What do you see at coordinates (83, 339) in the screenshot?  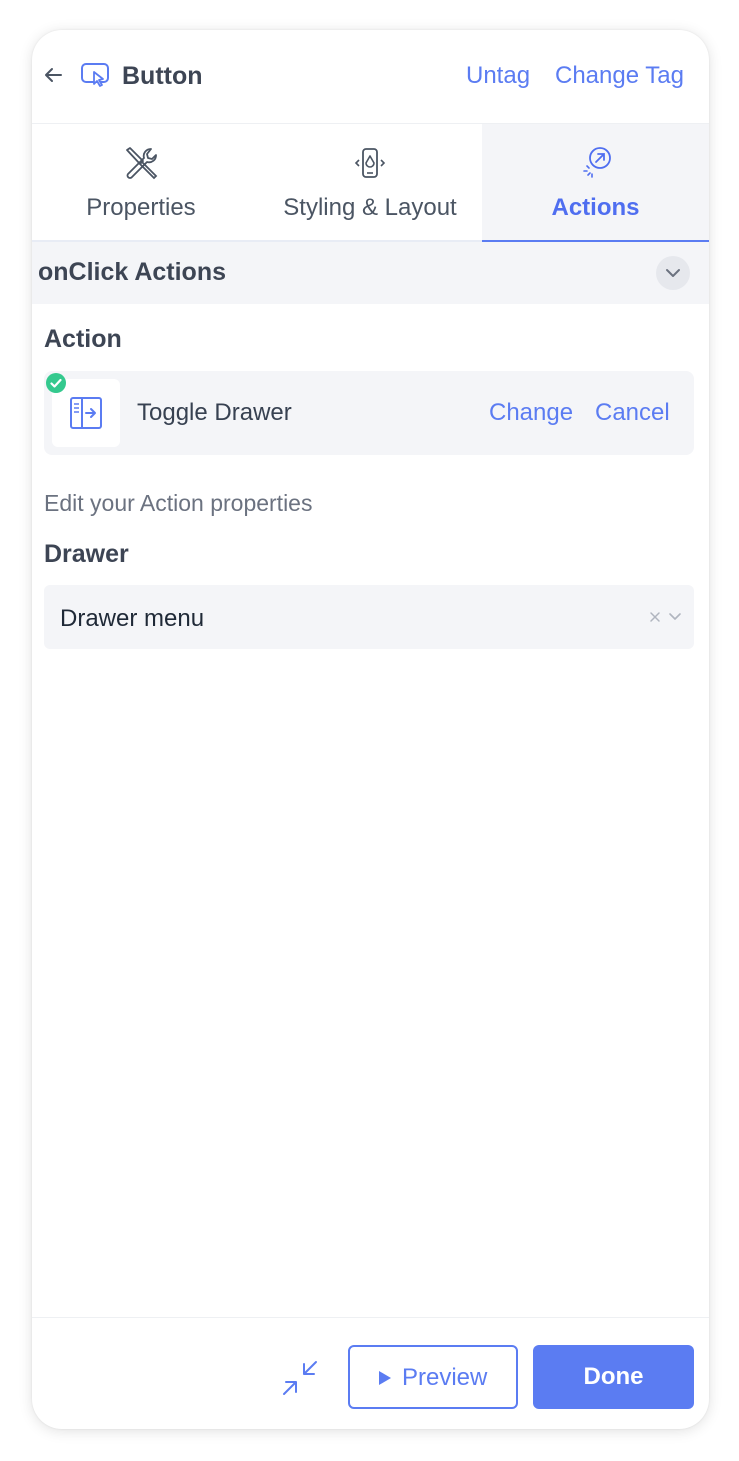 I see `action-label: Action` at bounding box center [83, 339].